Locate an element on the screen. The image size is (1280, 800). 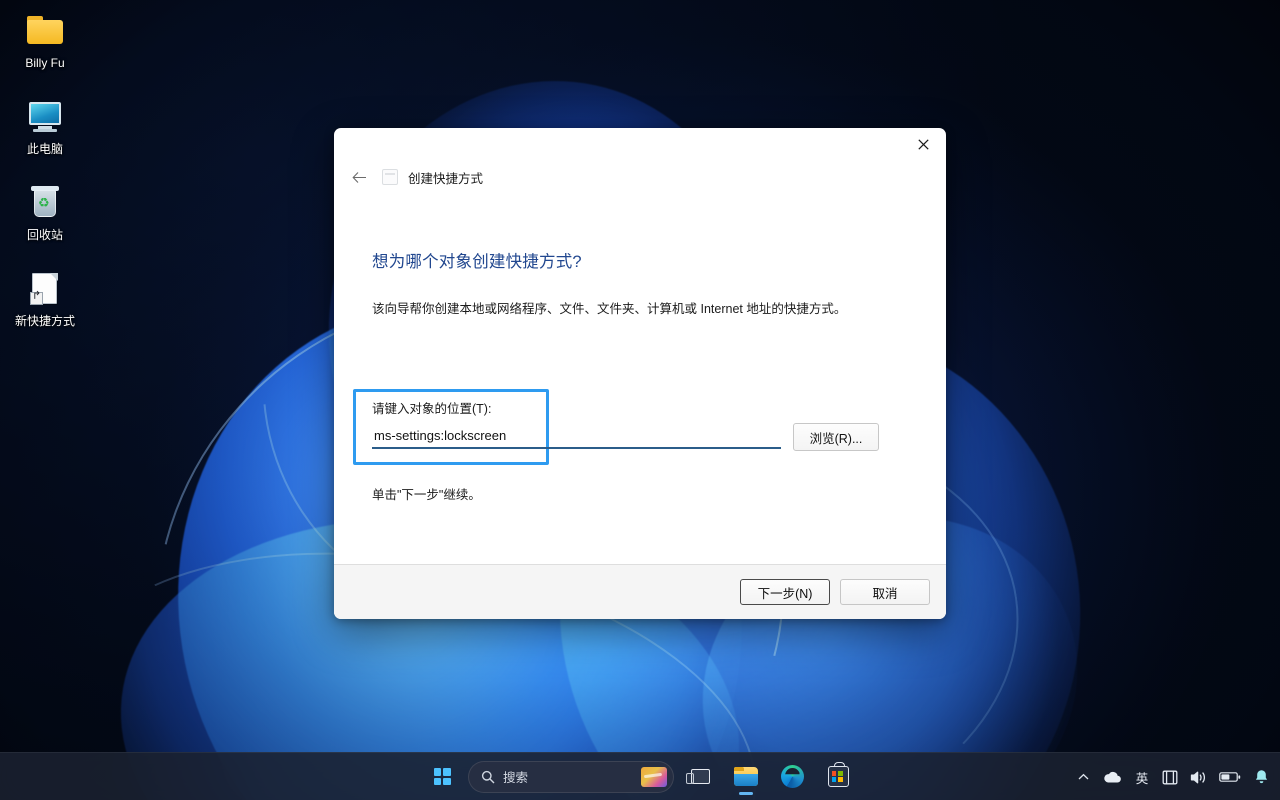
microsoft-store-icon is located at coordinates (838, 774).